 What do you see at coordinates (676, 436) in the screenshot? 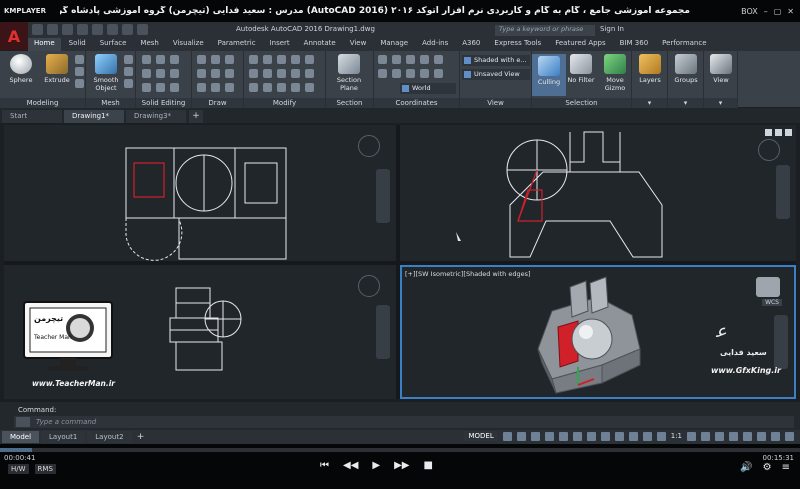
I see `annotation-scale: 1:1` at bounding box center [676, 436].